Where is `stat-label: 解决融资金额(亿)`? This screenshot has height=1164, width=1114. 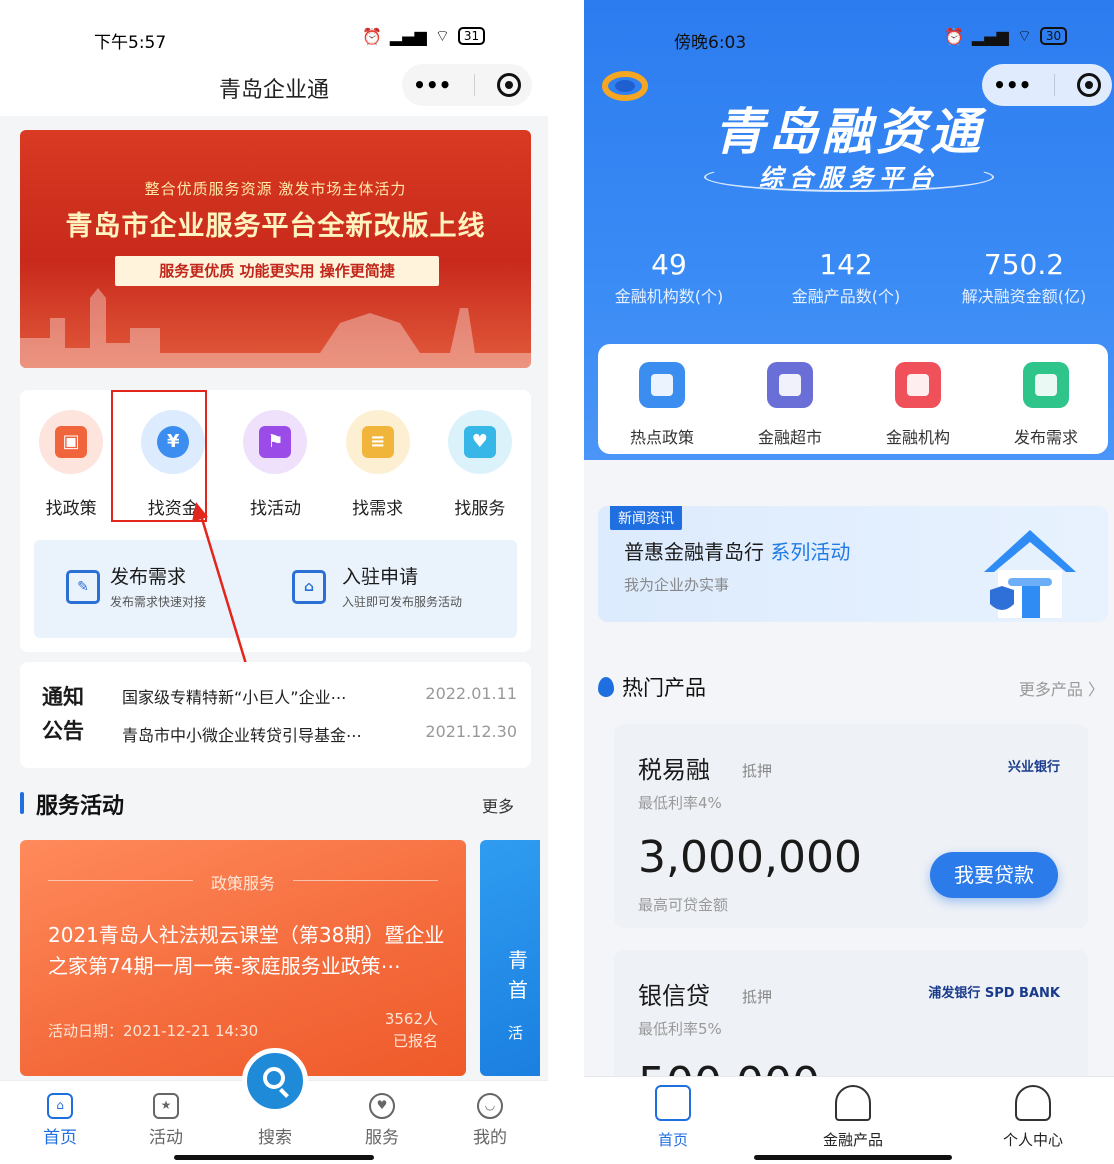 stat-label: 解决融资金额(亿) is located at coordinates (1024, 296).